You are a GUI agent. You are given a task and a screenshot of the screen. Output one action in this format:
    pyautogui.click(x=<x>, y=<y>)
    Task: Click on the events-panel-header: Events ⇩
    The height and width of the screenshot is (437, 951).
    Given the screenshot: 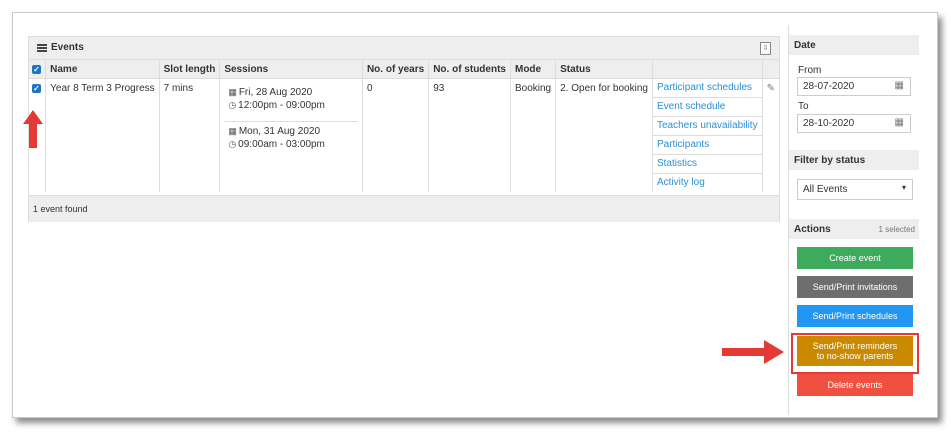 What is the action you would take?
    pyautogui.click(x=404, y=48)
    